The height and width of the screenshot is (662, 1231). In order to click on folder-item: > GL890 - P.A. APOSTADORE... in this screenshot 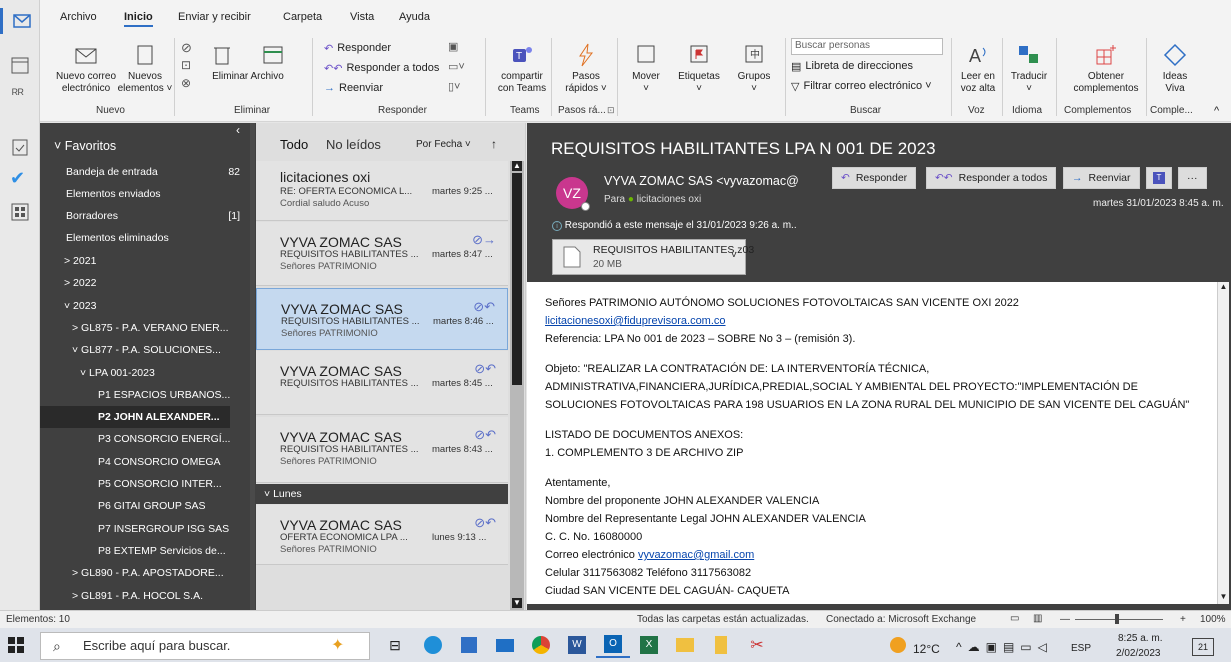, I will do `click(148, 573)`.